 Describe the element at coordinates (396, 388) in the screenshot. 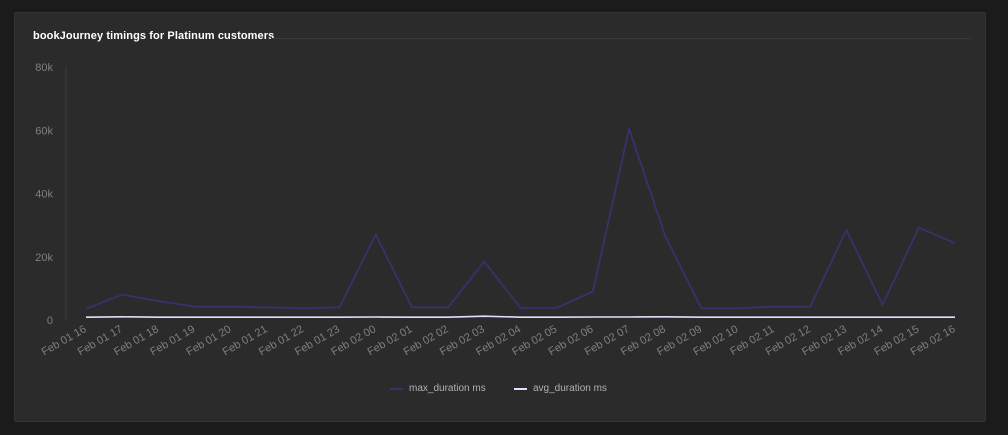

I see `legend-swatch-max-duration` at that location.